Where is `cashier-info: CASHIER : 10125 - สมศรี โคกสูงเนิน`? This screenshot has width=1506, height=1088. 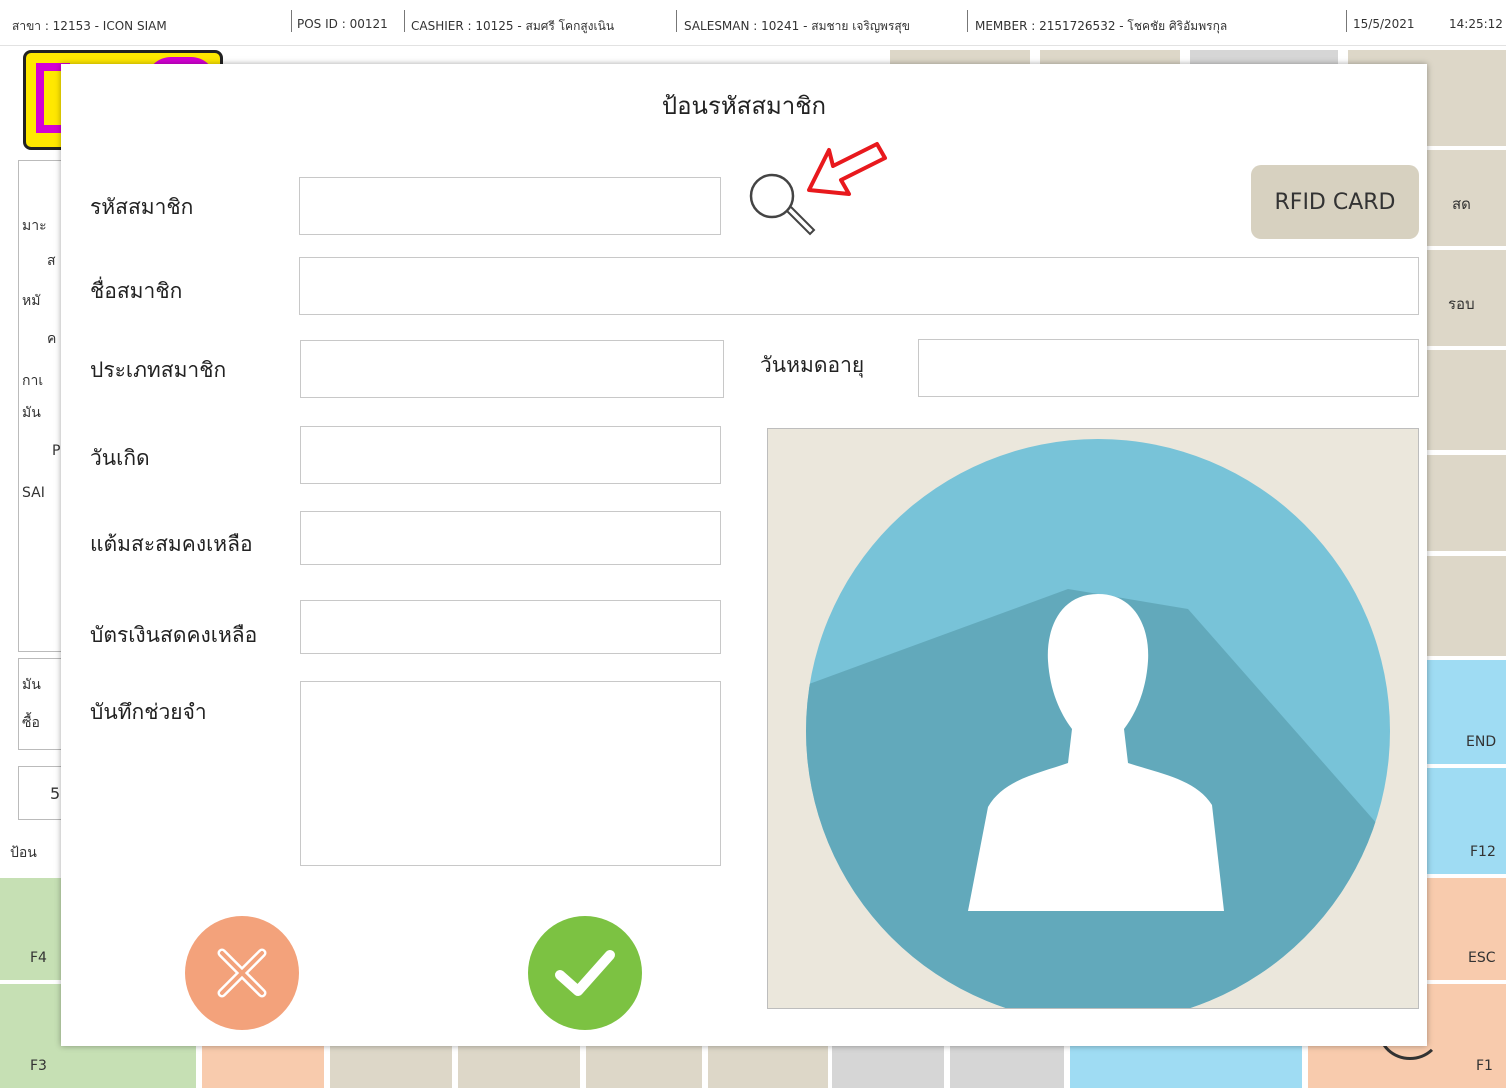
cashier-info: CASHIER : 10125 - สมศรี โคกสูงเนิน is located at coordinates (513, 26).